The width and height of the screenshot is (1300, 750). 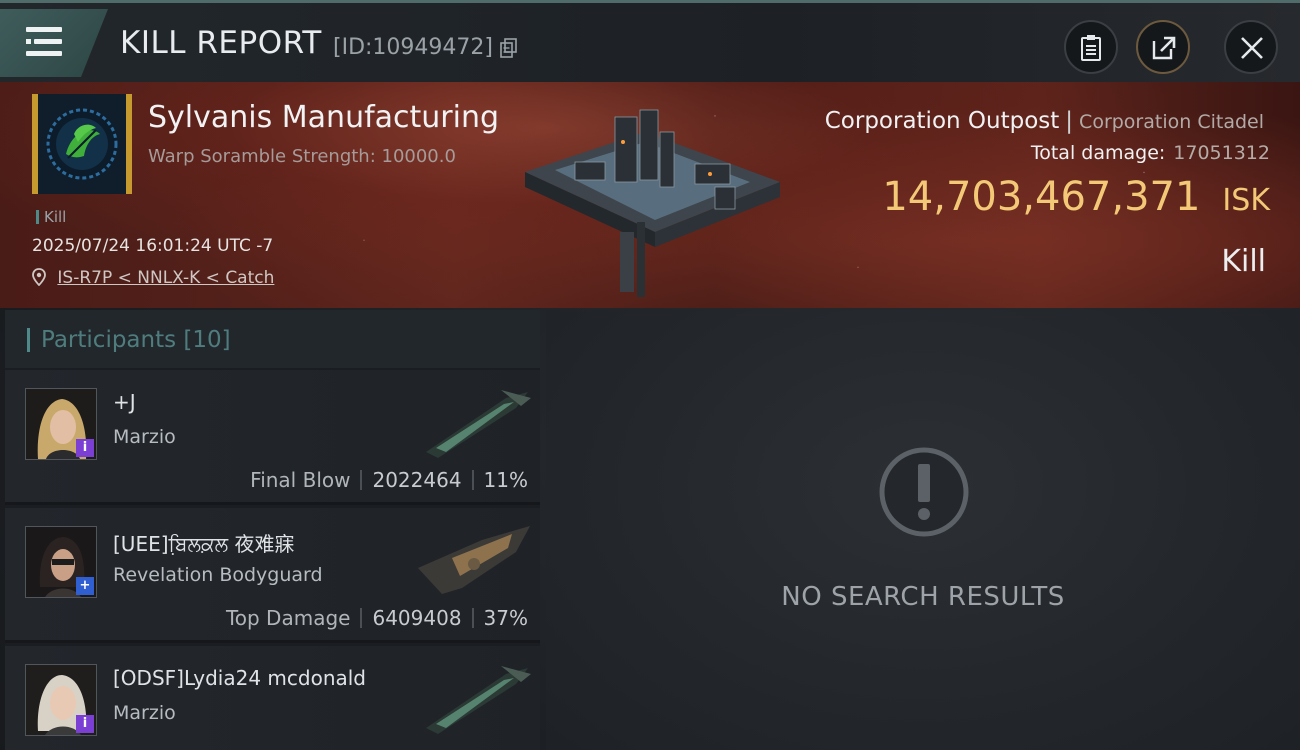 What do you see at coordinates (324, 117) in the screenshot?
I see `victim-name: Sylvanis Manufacturing` at bounding box center [324, 117].